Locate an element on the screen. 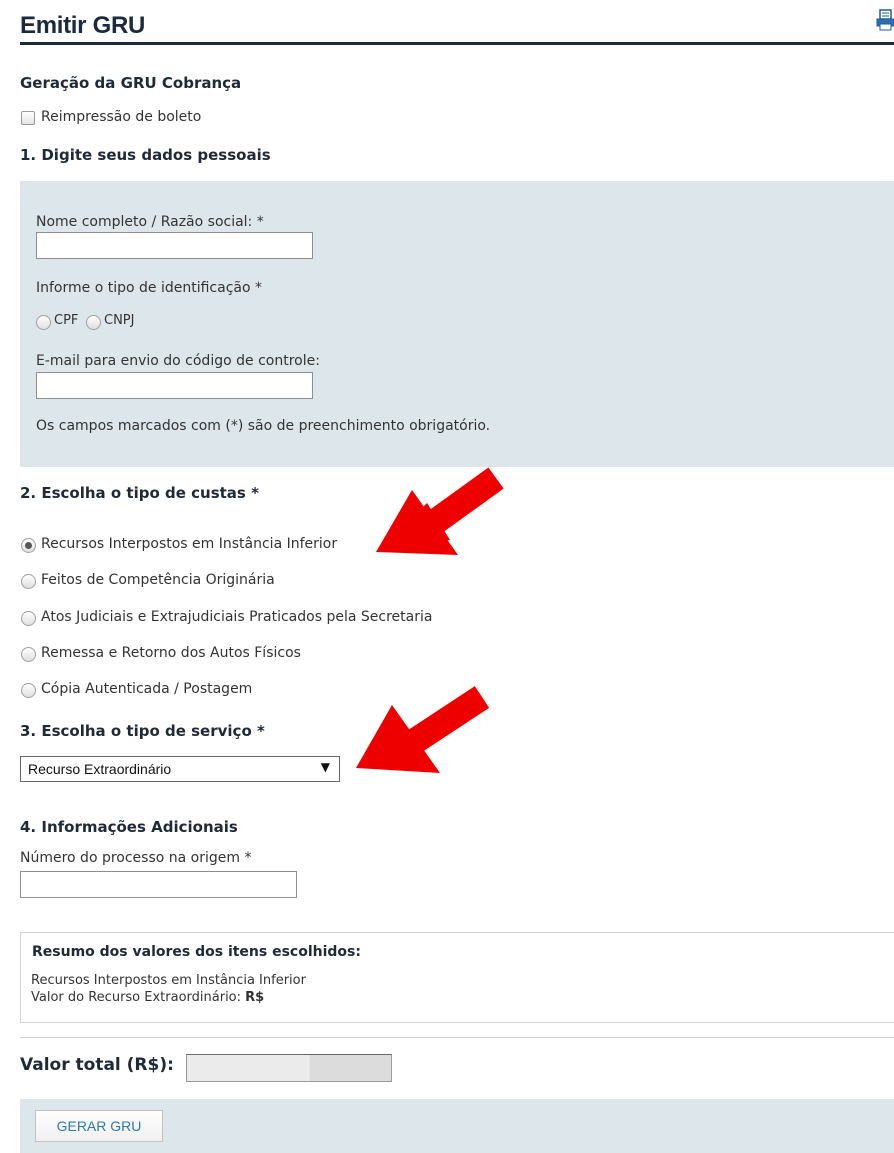  custas-label-copia: Cópia Autenticada / Postagem is located at coordinates (146, 689).